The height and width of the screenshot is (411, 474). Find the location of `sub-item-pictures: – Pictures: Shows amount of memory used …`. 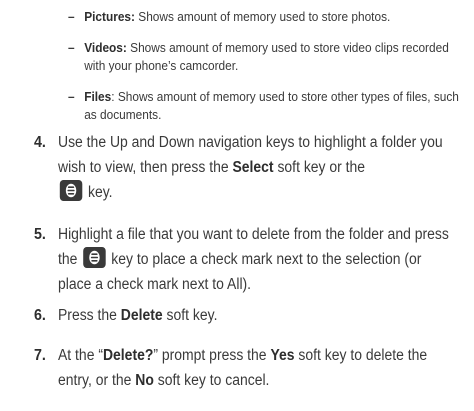

sub-item-pictures: – Pictures: Shows amount of memory used … is located at coordinates (270, 17).